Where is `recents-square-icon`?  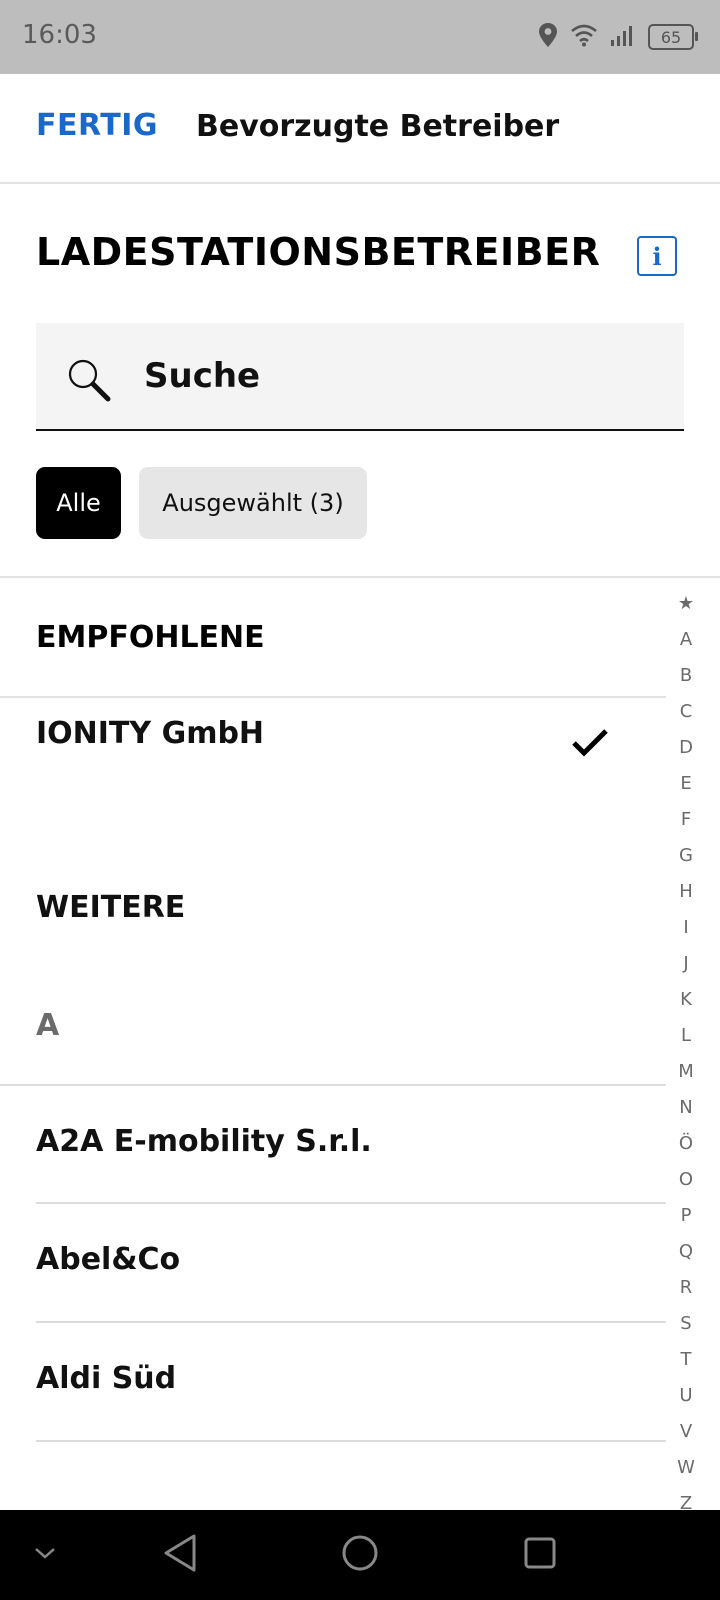 recents-square-icon is located at coordinates (540, 1555).